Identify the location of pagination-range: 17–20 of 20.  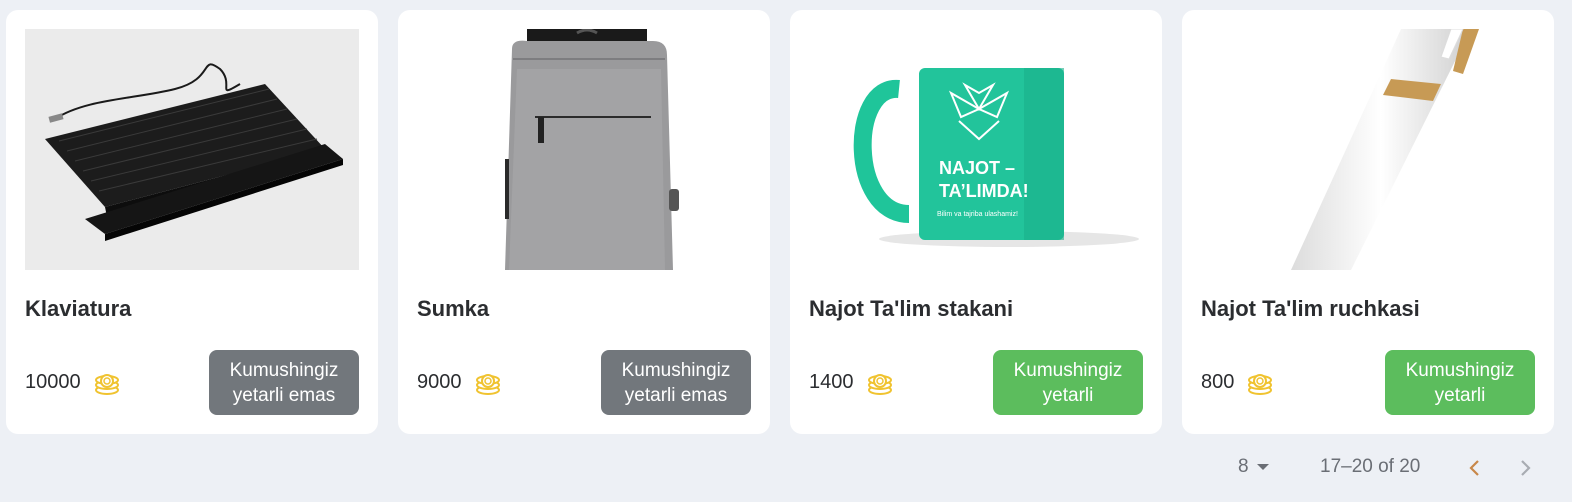
(1370, 466).